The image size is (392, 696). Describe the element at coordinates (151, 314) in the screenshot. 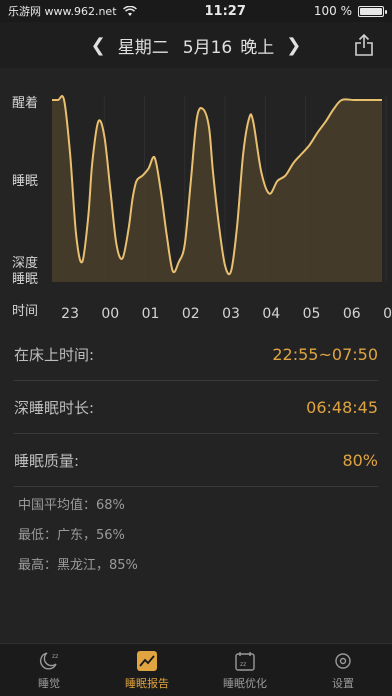

I see `x-tick-label: 01` at that location.